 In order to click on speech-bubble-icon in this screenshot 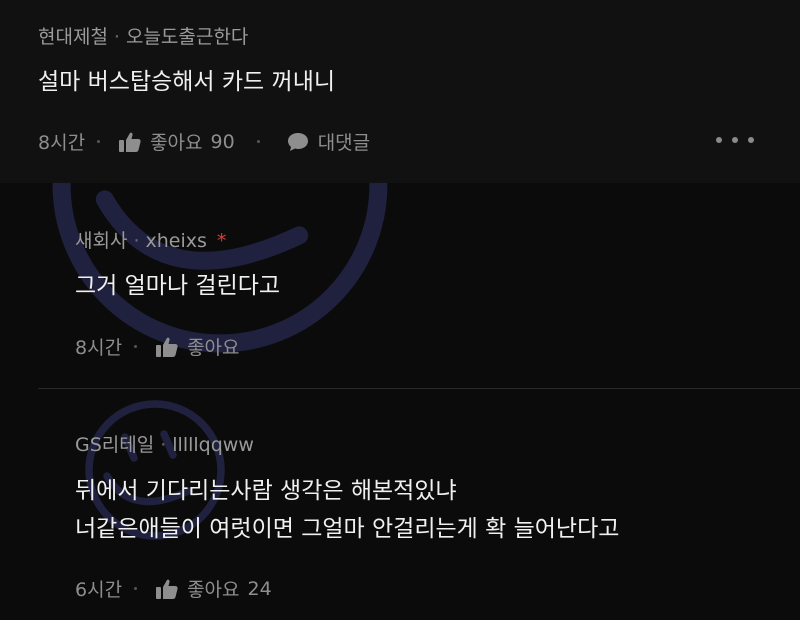, I will do `click(298, 142)`.